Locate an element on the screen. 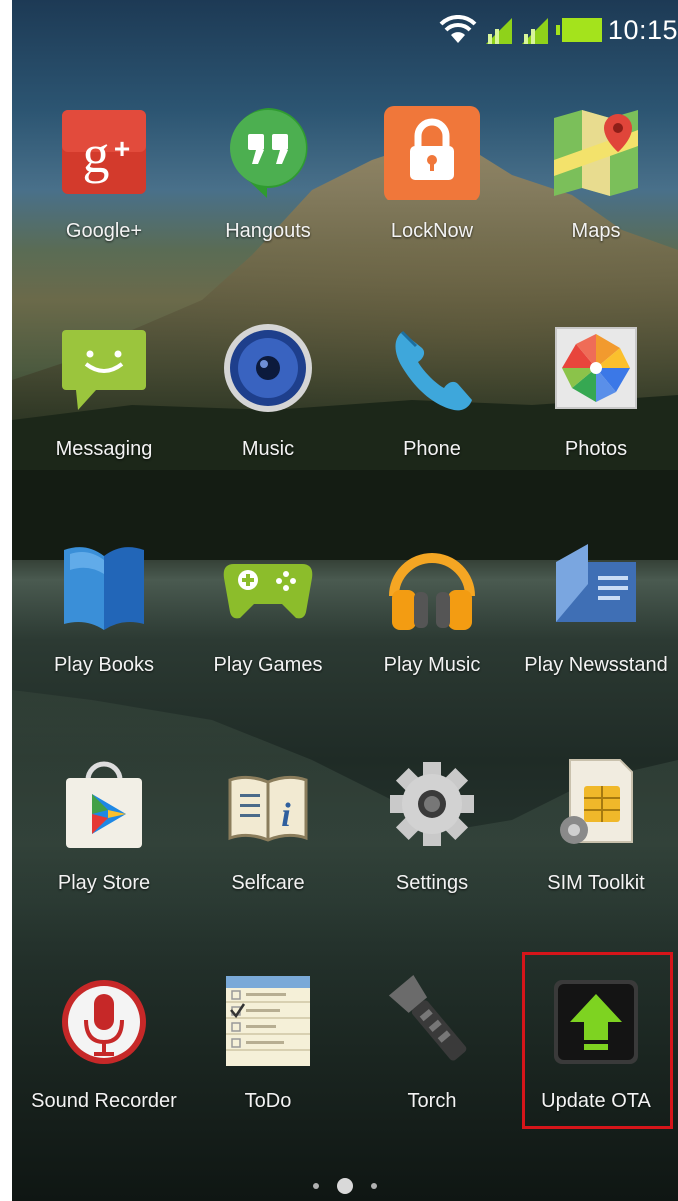  app-label: Selfcare is located at coordinates (268, 883).